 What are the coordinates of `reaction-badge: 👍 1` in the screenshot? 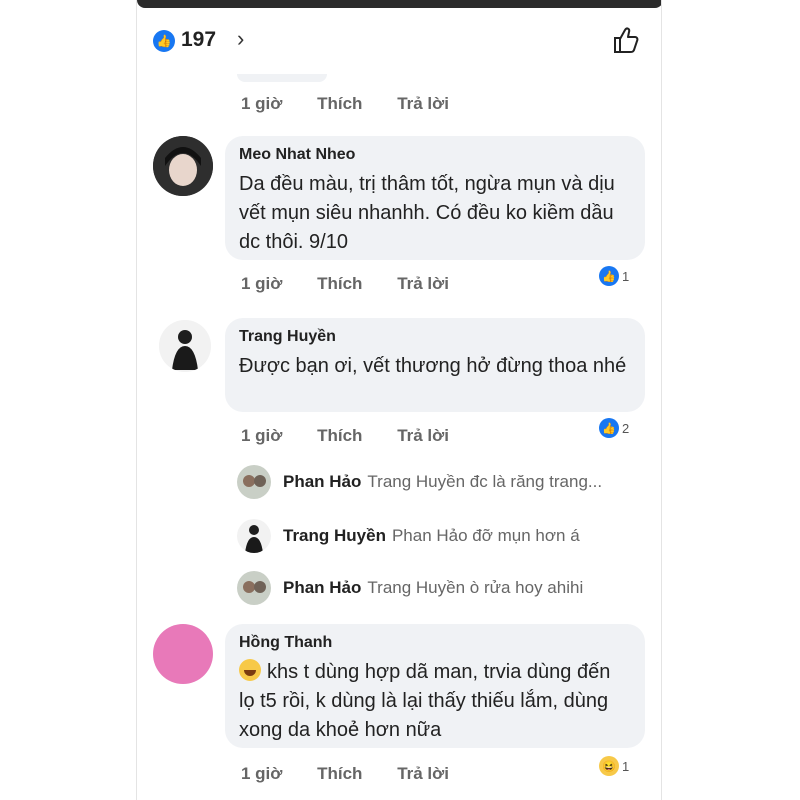 It's located at (614, 276).